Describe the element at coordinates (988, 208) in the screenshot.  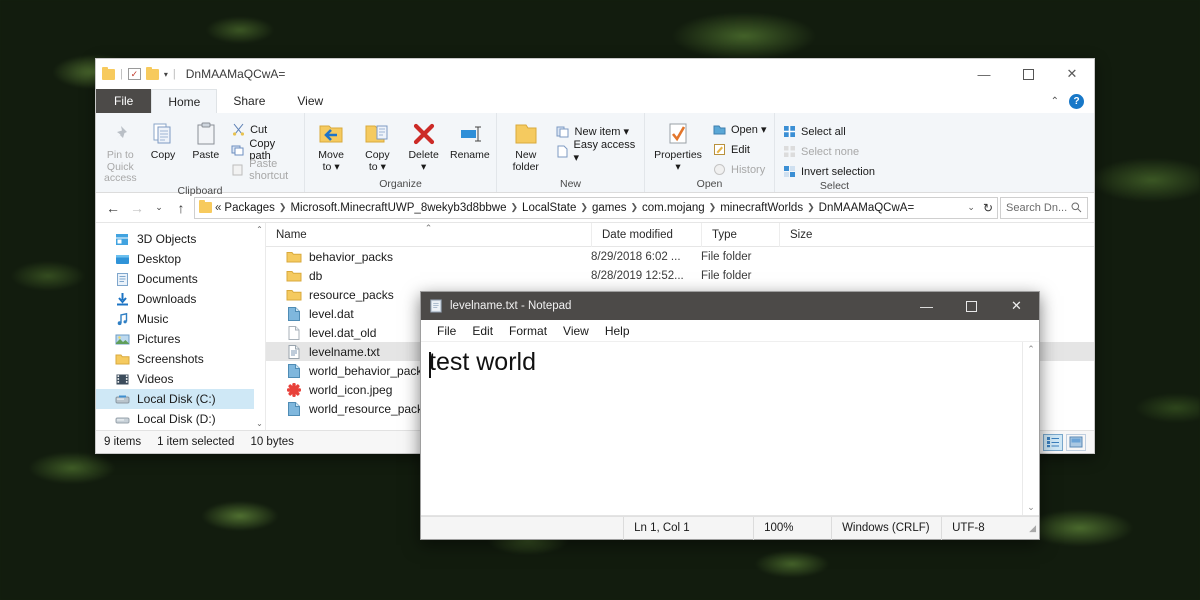
I see `refresh-icon: ↻` at that location.